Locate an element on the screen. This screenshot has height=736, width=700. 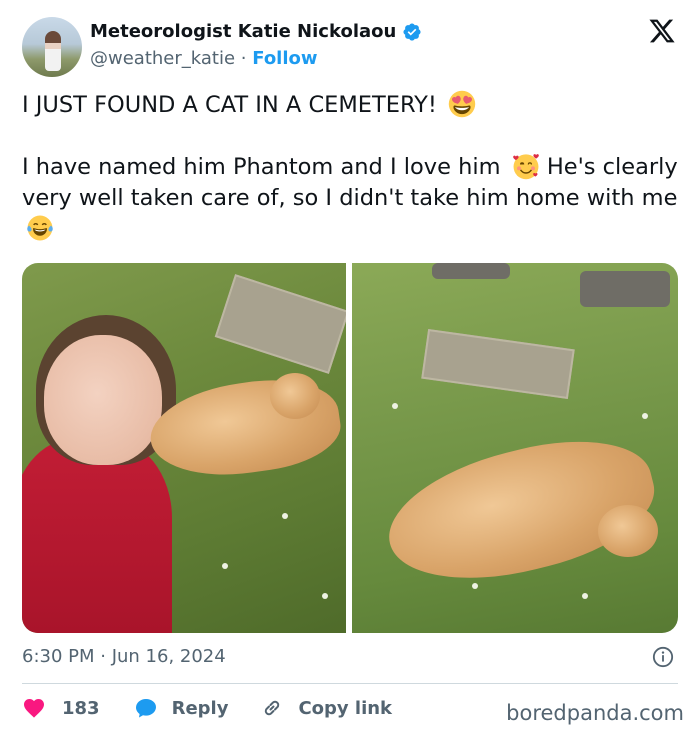
woman-shirt is located at coordinates (97, 535).